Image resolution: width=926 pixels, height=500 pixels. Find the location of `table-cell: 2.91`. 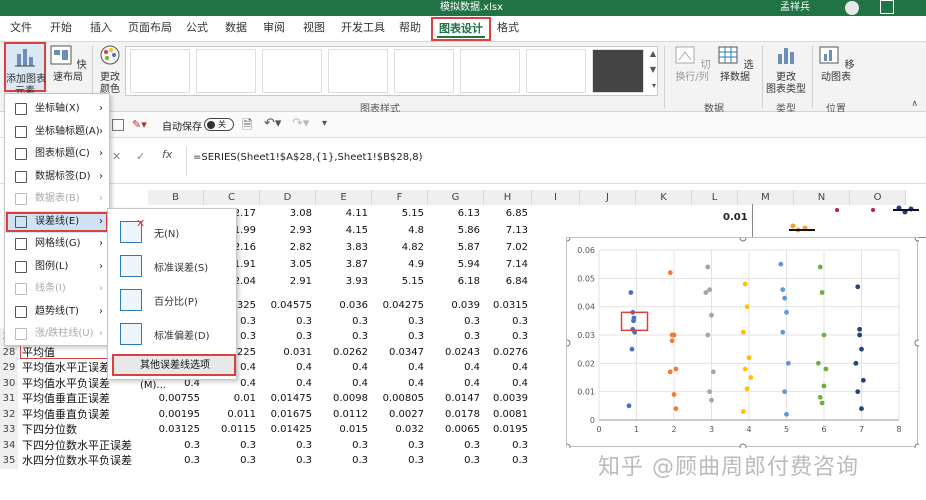

table-cell: 2.91 is located at coordinates (286, 281).